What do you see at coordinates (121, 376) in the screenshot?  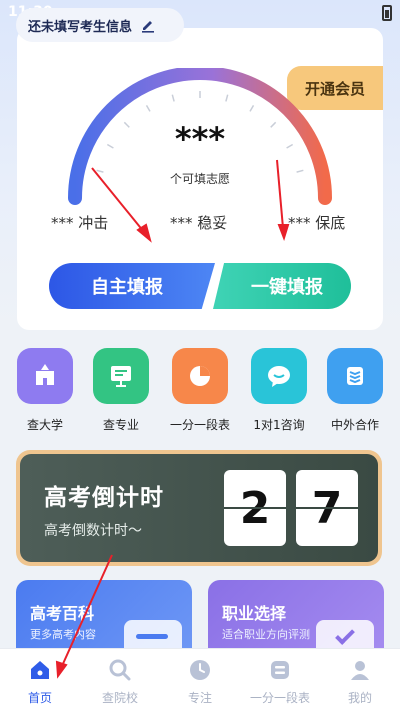 I see `major-board-icon` at bounding box center [121, 376].